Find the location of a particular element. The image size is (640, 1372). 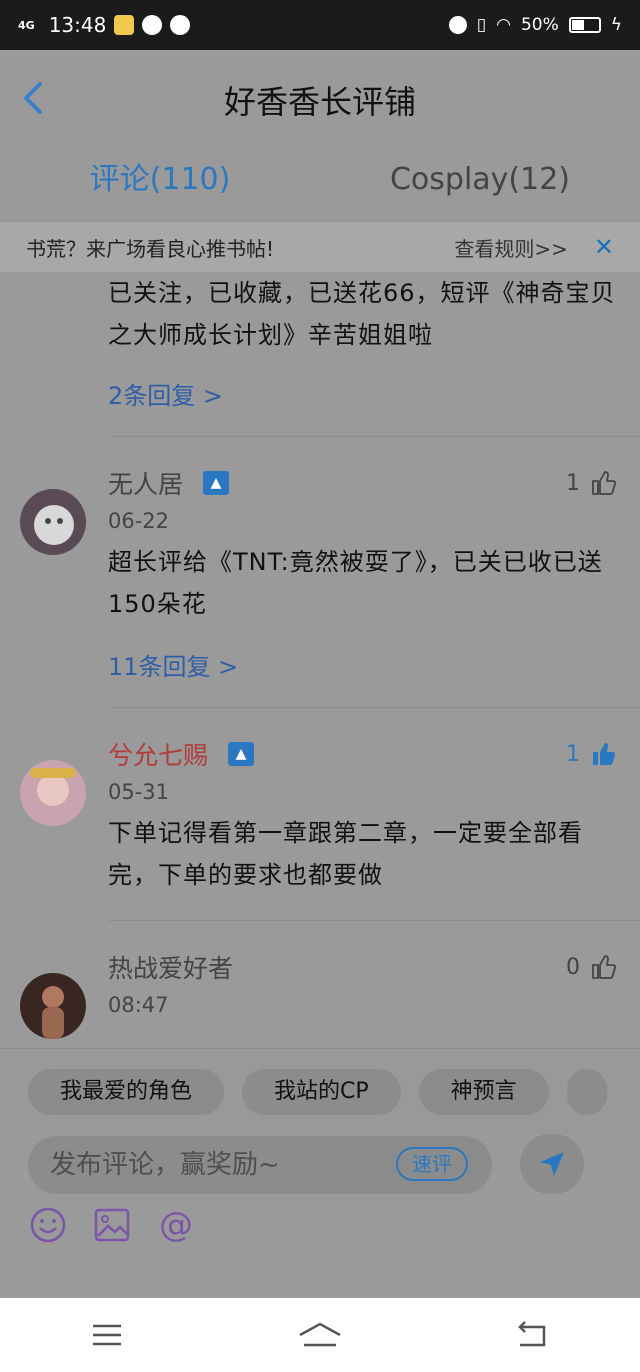

like-button: 0 is located at coordinates (591, 967).